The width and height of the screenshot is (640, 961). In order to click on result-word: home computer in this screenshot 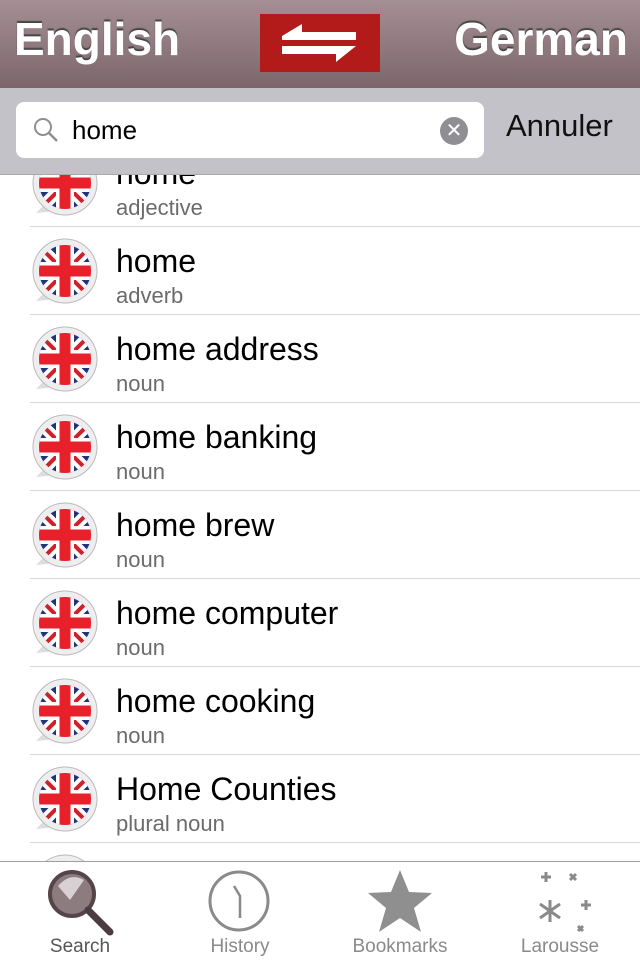, I will do `click(227, 613)`.